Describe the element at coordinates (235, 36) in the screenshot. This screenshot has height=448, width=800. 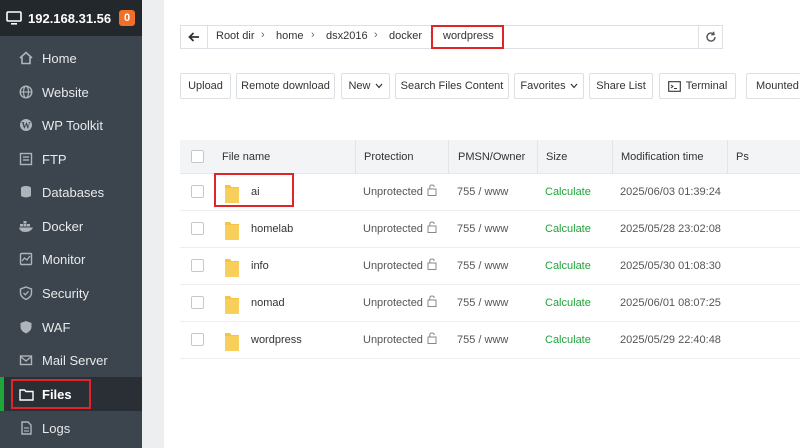
I see `breadcrumb-root: Root dir` at that location.